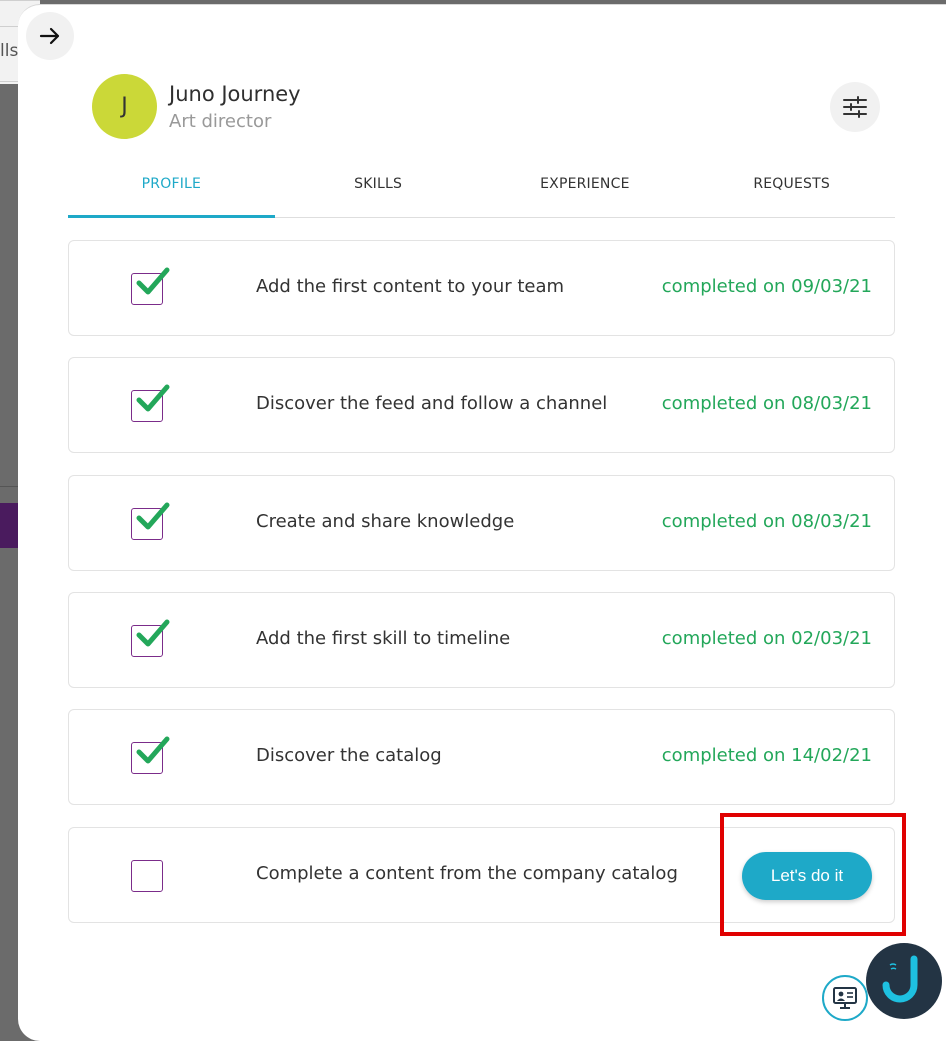  Describe the element at coordinates (766, 755) in the screenshot. I see `task-status: completed on 14/02/21` at that location.